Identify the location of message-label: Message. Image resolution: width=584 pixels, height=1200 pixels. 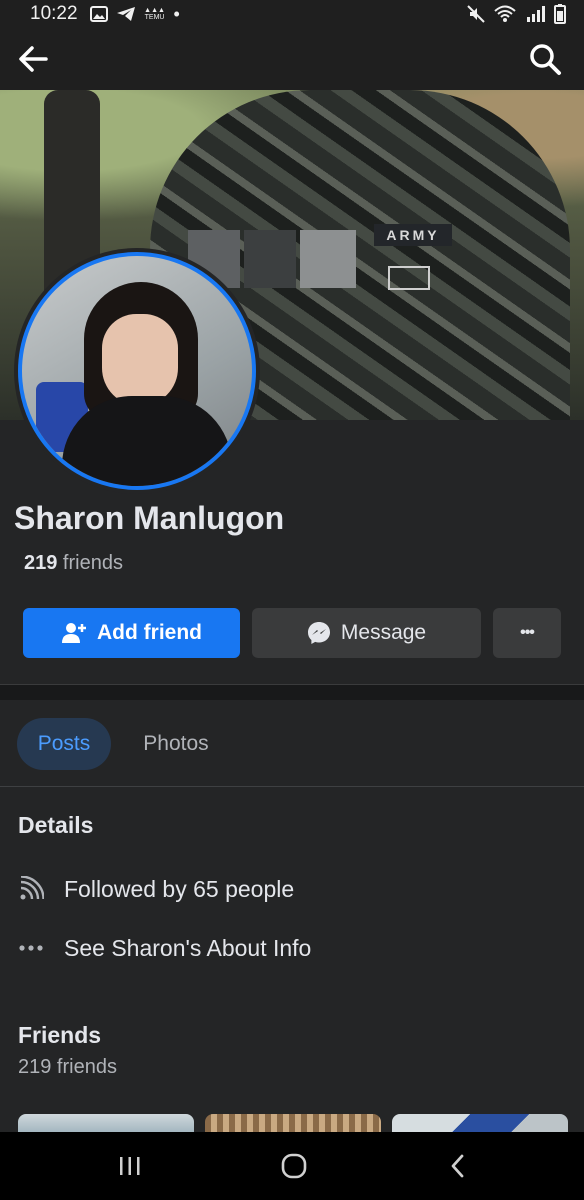
(383, 632).